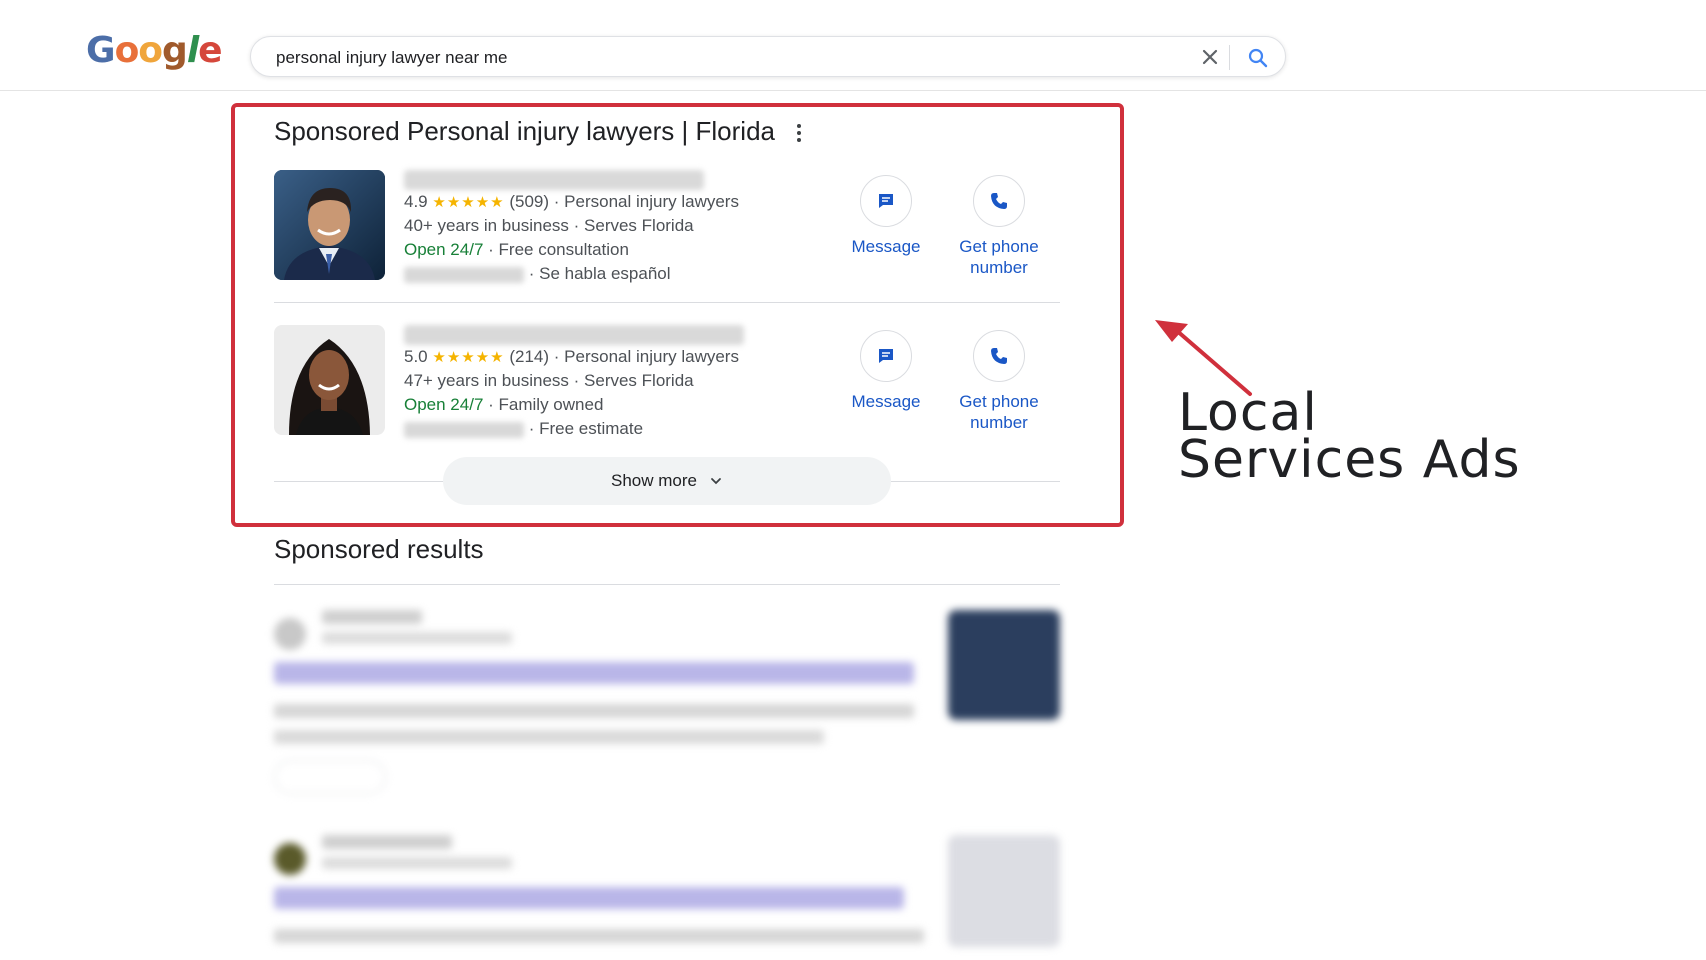  I want to click on show-more-button: Show more, so click(667, 481).